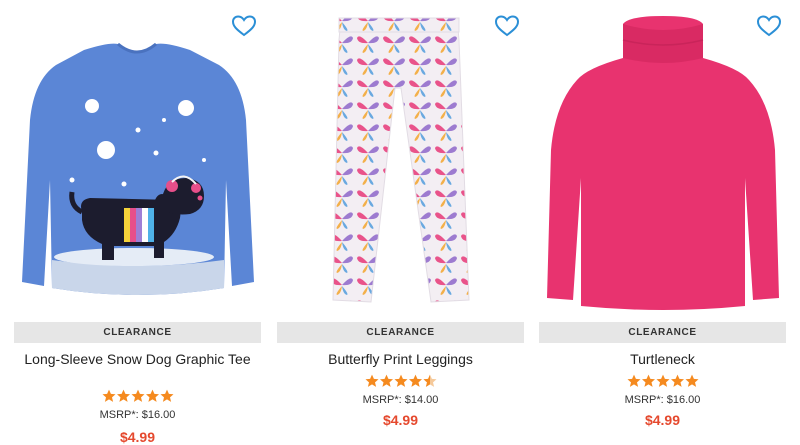 This screenshot has height=445, width=800. Describe the element at coordinates (662, 359) in the screenshot. I see `product-name: Turtleneck` at that location.